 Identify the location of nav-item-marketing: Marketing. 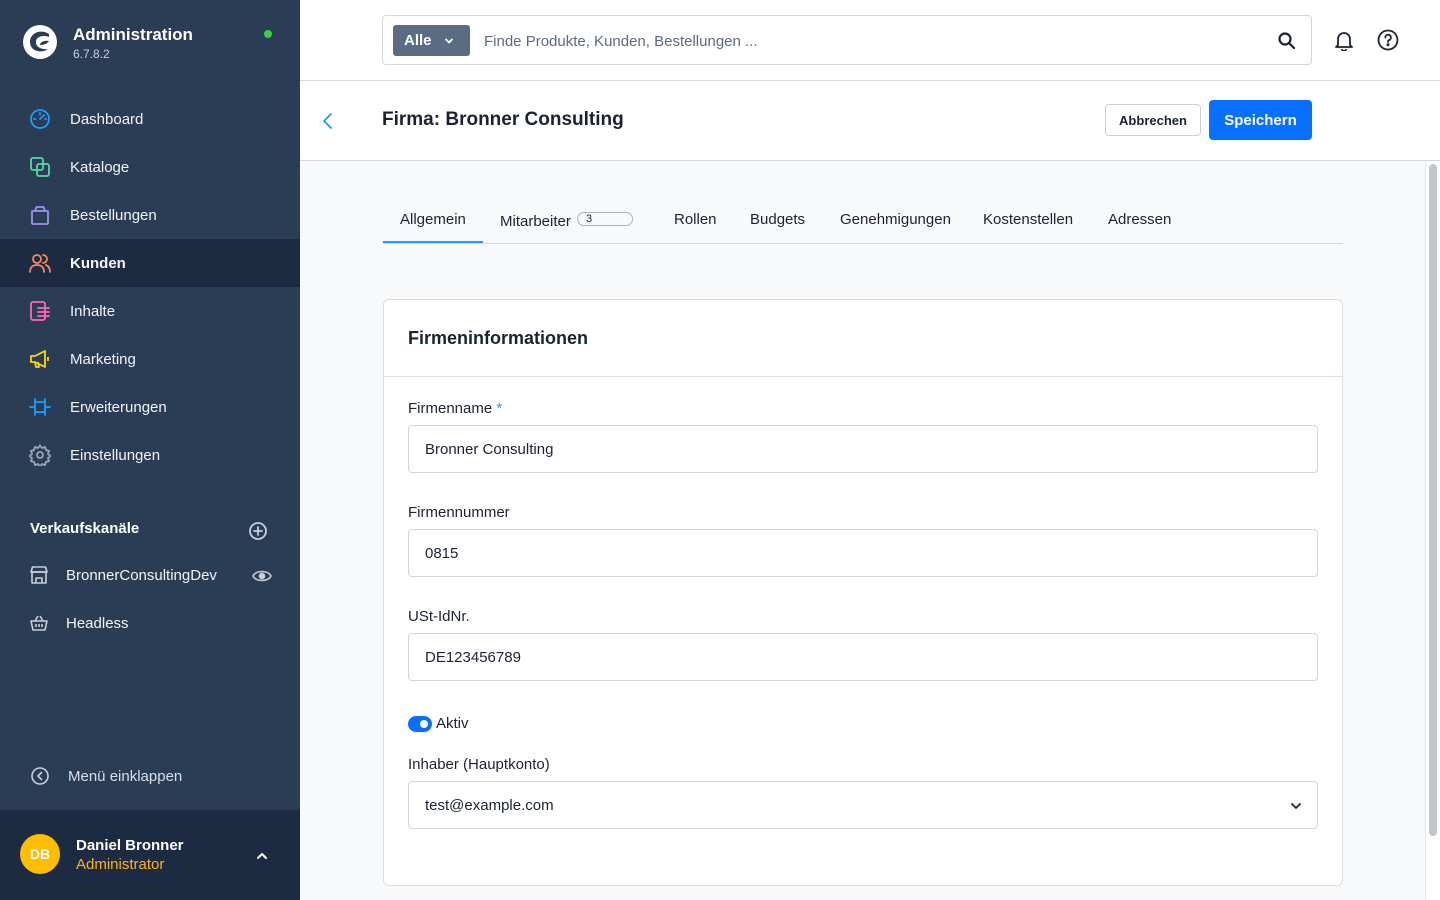
(150, 359).